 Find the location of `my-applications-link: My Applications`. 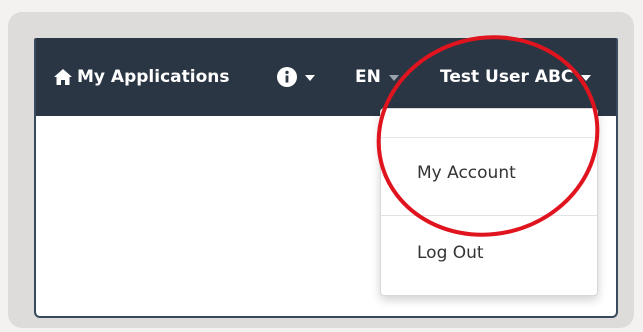

my-applications-link: My Applications is located at coordinates (141, 77).